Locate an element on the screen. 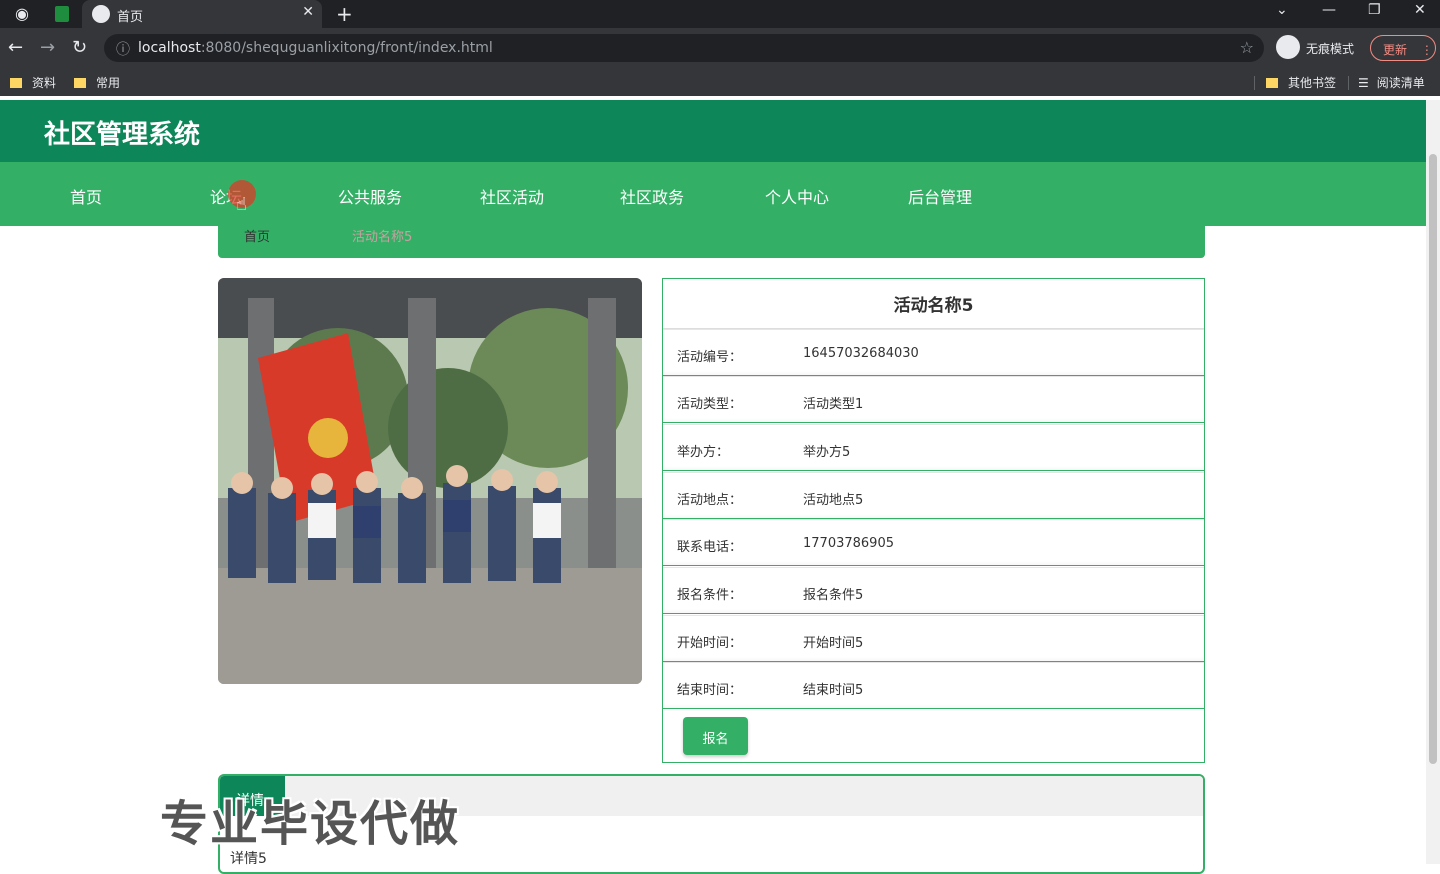 This screenshot has width=1440, height=874. page-scrollbar is located at coordinates (1433, 482).